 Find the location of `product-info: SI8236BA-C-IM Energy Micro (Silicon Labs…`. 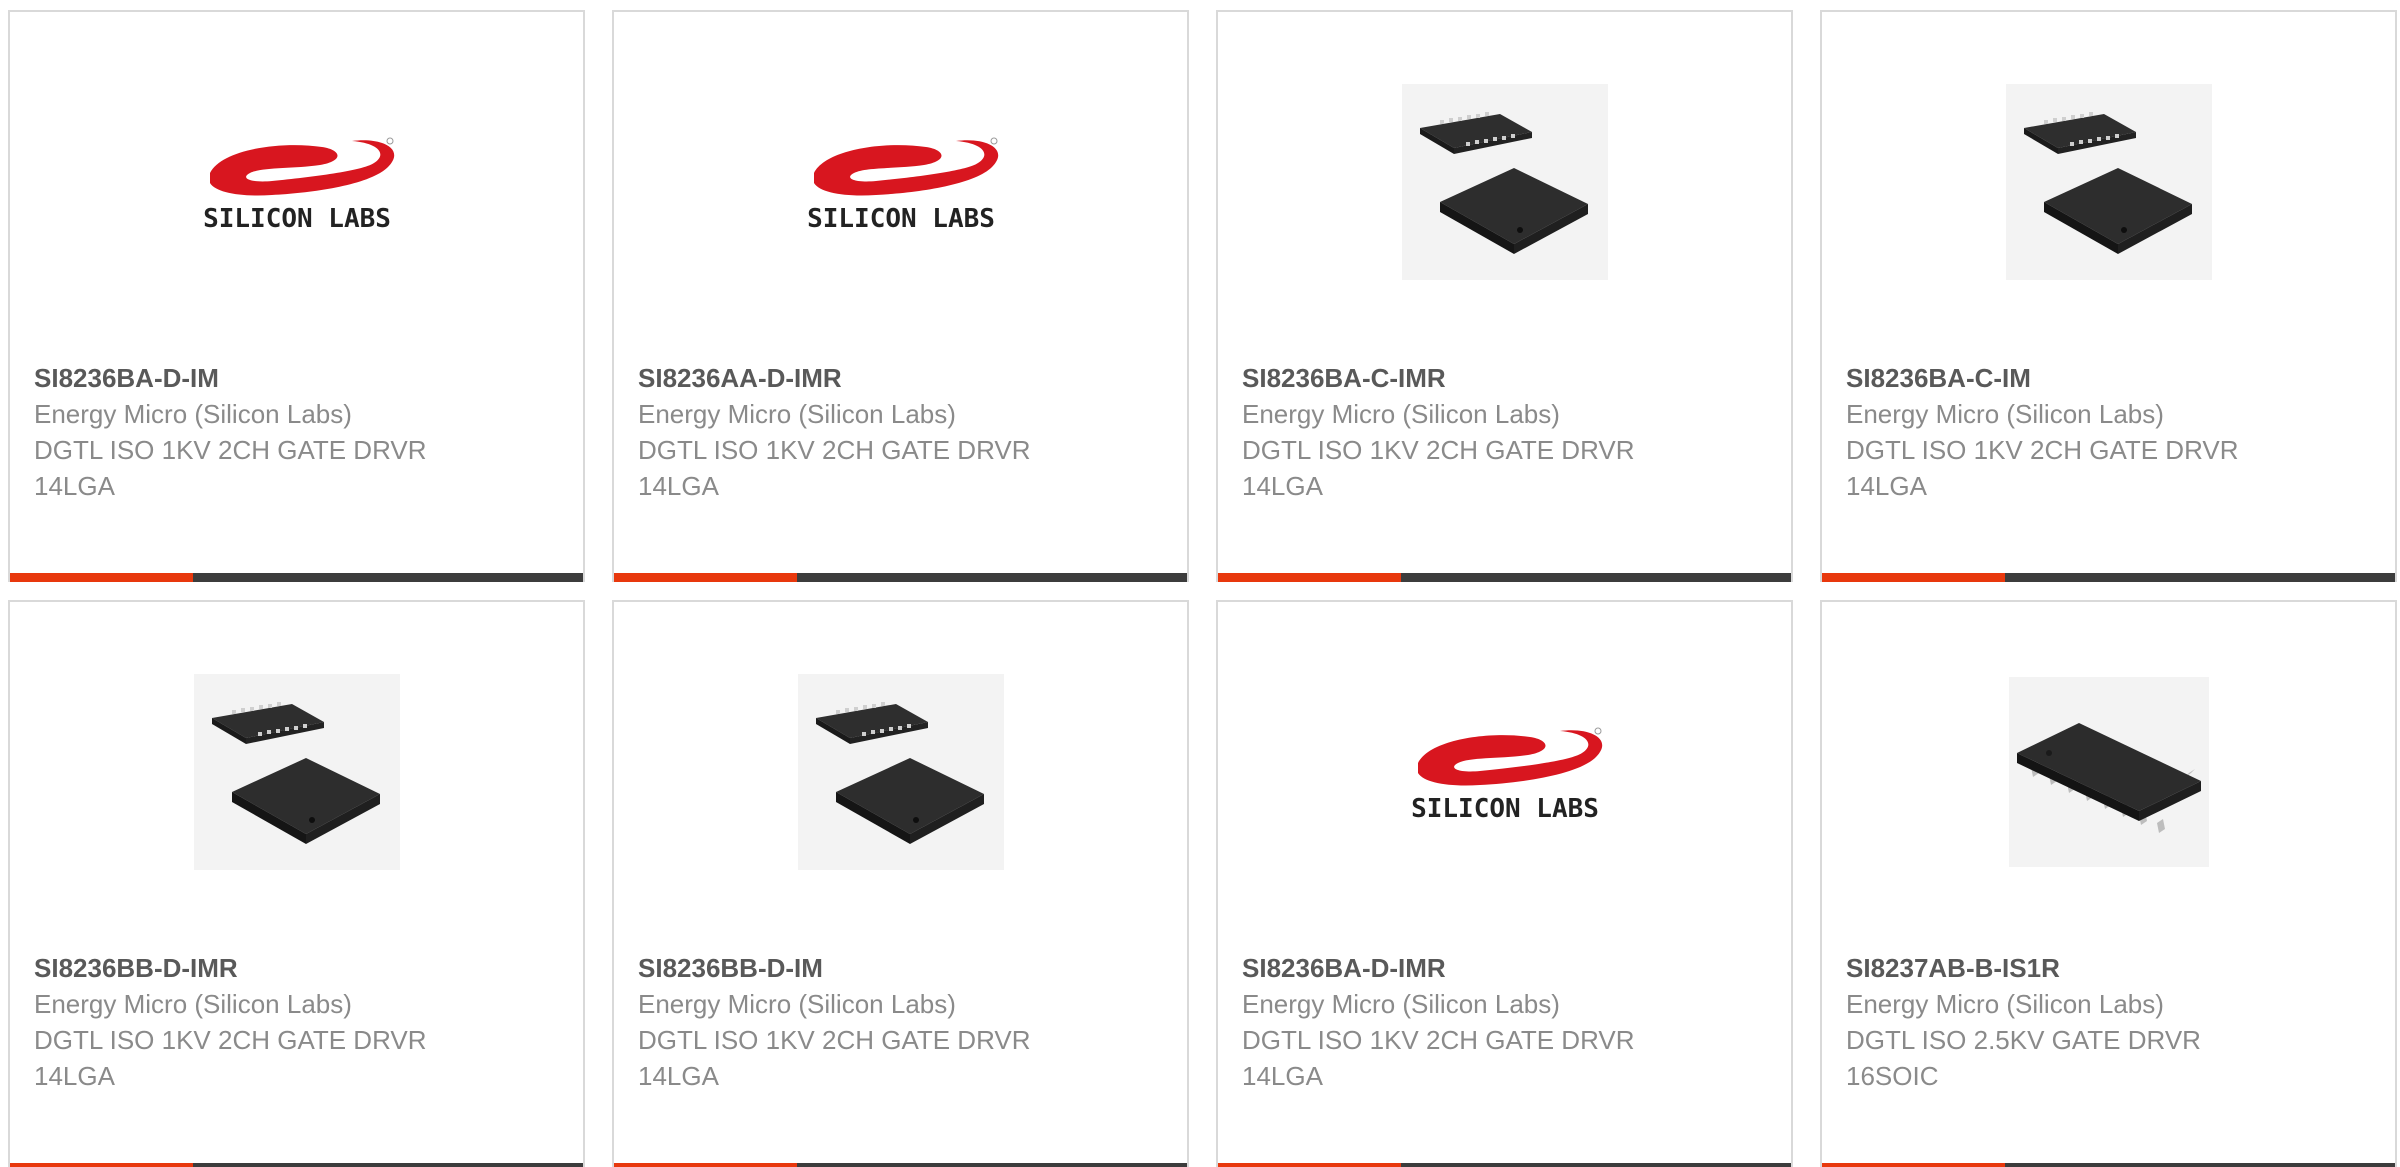

product-info: SI8236BA-C-IM Energy Micro (Silicon Labs… is located at coordinates (2108, 432).